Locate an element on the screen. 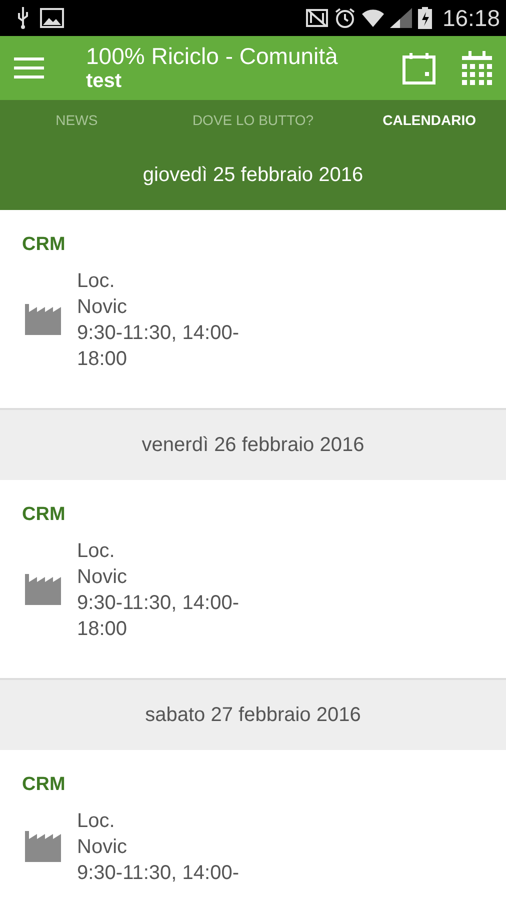 The height and width of the screenshot is (900, 506). clock-time: 16:18 is located at coordinates (471, 18).